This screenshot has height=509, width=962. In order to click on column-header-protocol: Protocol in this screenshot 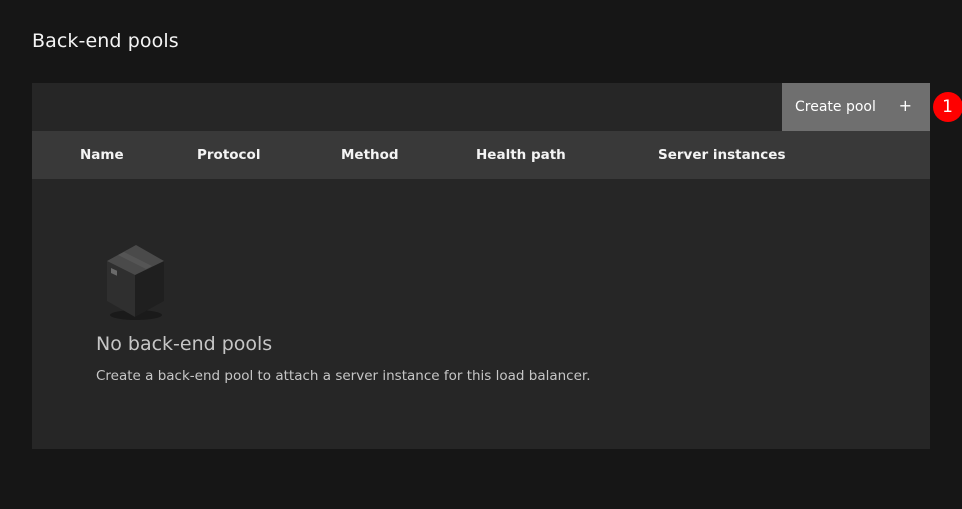, I will do `click(228, 155)`.